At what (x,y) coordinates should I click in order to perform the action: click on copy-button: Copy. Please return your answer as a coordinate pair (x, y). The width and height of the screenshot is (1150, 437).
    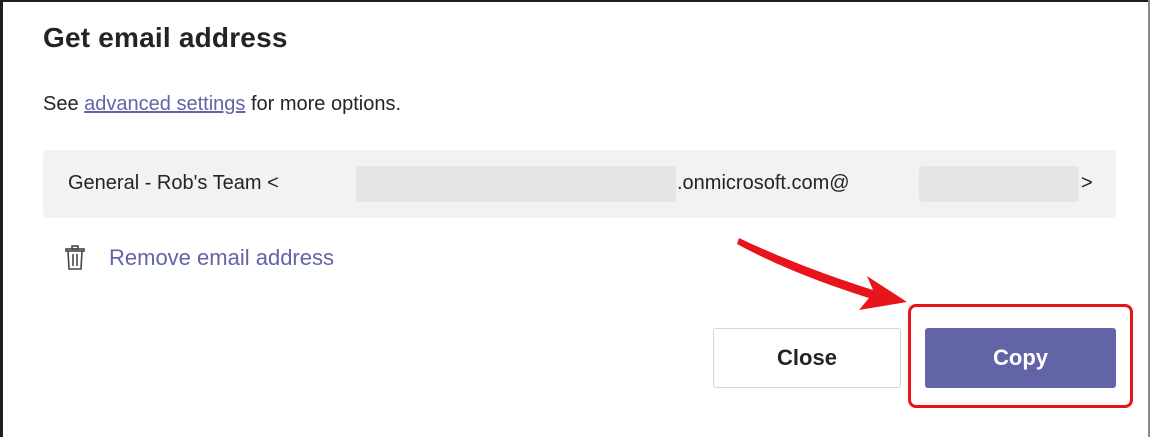
    Looking at the image, I should click on (1020, 358).